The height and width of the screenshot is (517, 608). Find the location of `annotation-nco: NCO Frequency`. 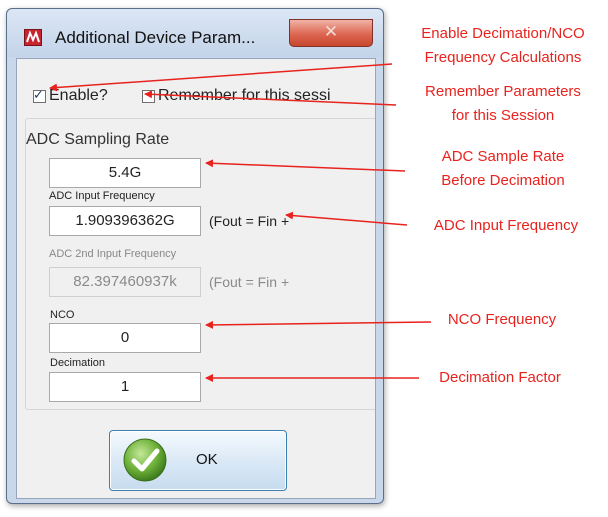

annotation-nco: NCO Frequency is located at coordinates (502, 319).